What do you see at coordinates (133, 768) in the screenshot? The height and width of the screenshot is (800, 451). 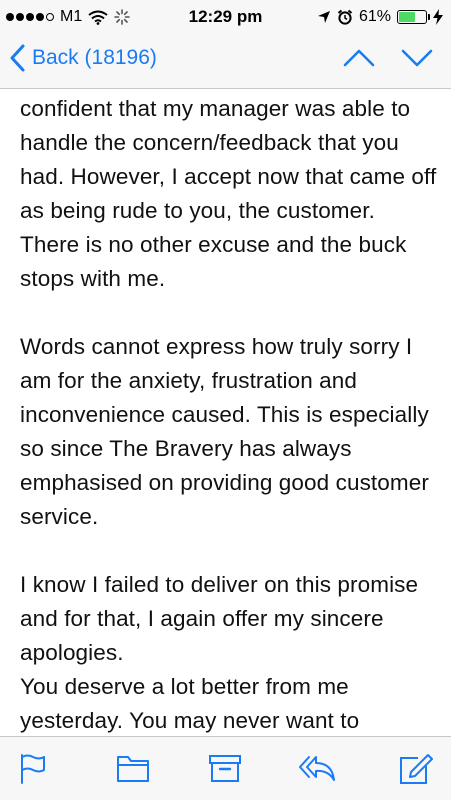 I see `folder-icon` at bounding box center [133, 768].